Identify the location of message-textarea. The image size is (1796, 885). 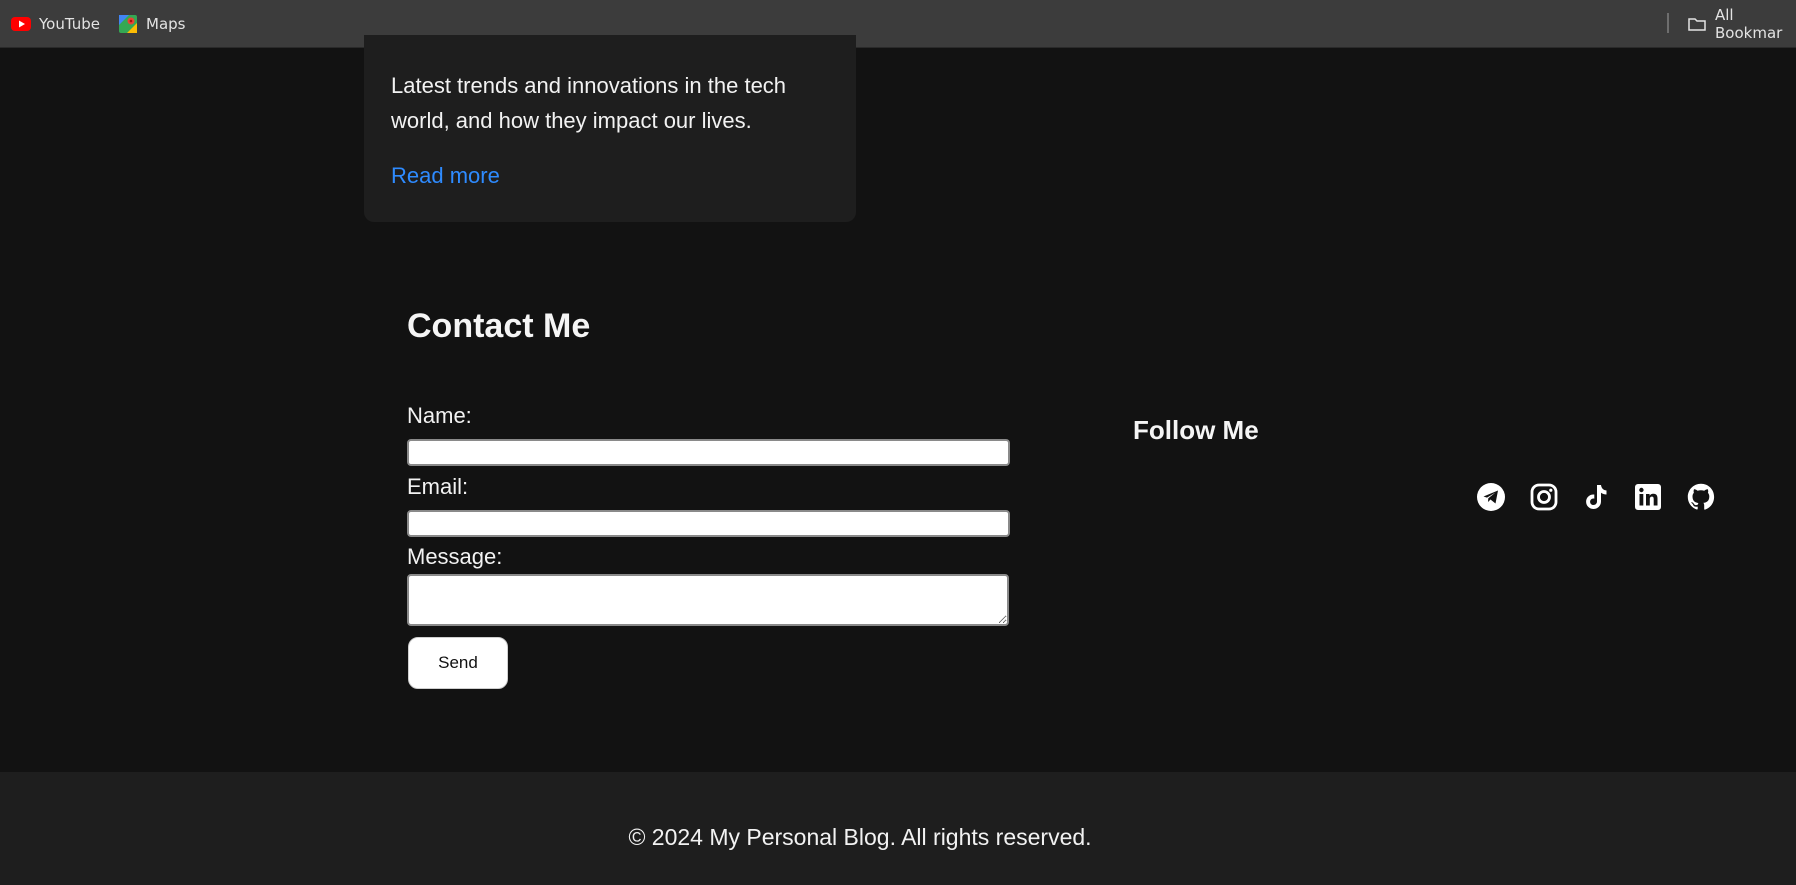
(708, 600).